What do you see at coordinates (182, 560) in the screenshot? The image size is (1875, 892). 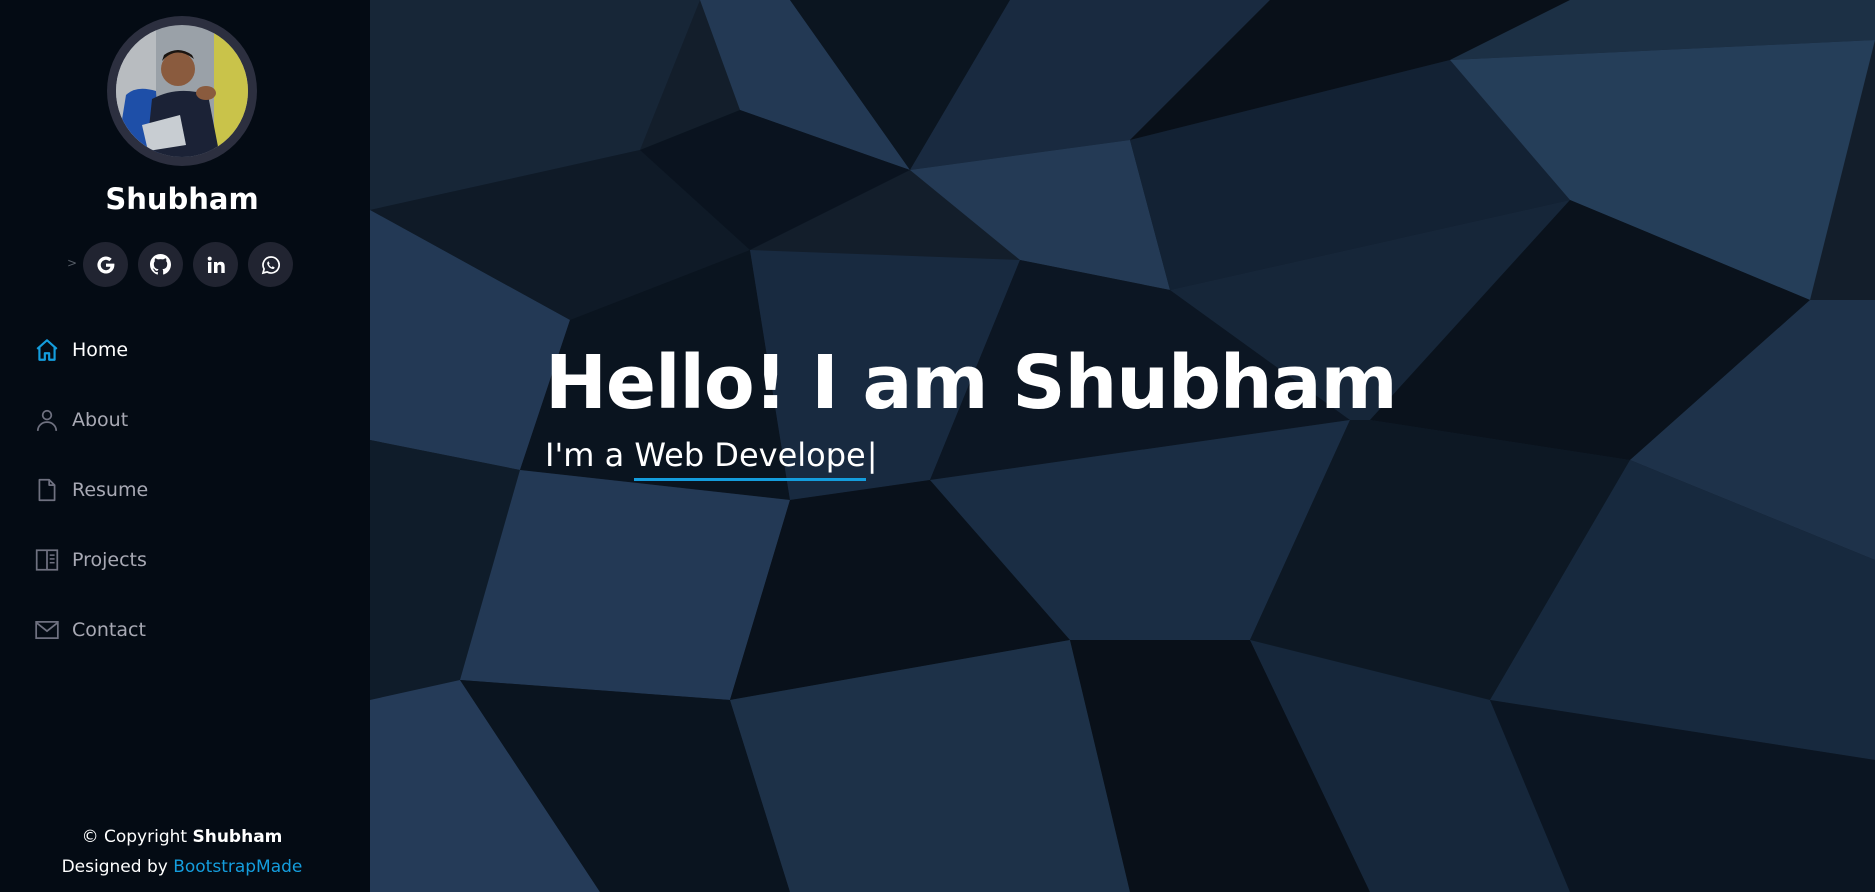 I see `nav-item-projects: Projects` at bounding box center [182, 560].